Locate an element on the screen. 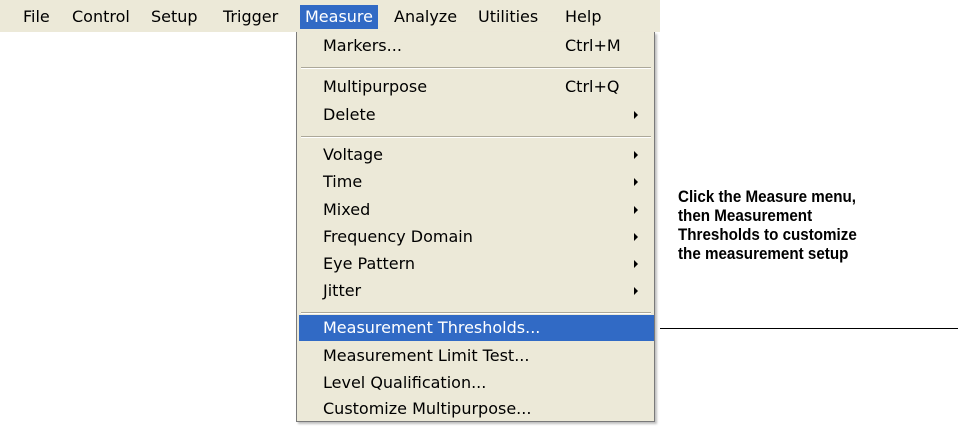 The image size is (958, 426). menu-item-jitter: Jitter is located at coordinates (476, 291).